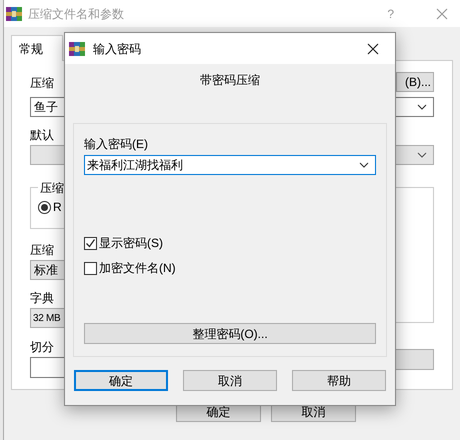 This screenshot has width=460, height=440. What do you see at coordinates (42, 83) in the screenshot?
I see `archive-name-label: 压缩` at bounding box center [42, 83].